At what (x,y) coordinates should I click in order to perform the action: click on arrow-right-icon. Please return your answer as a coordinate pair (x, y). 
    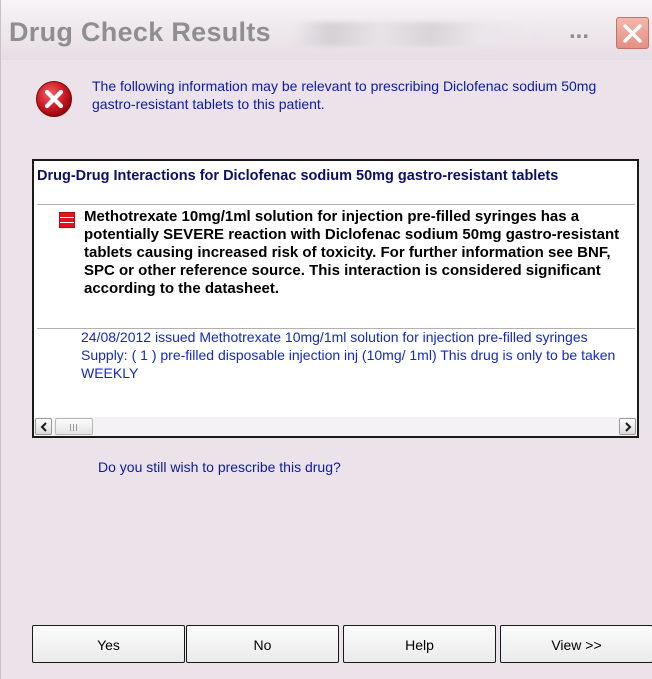
    Looking at the image, I should click on (628, 427).